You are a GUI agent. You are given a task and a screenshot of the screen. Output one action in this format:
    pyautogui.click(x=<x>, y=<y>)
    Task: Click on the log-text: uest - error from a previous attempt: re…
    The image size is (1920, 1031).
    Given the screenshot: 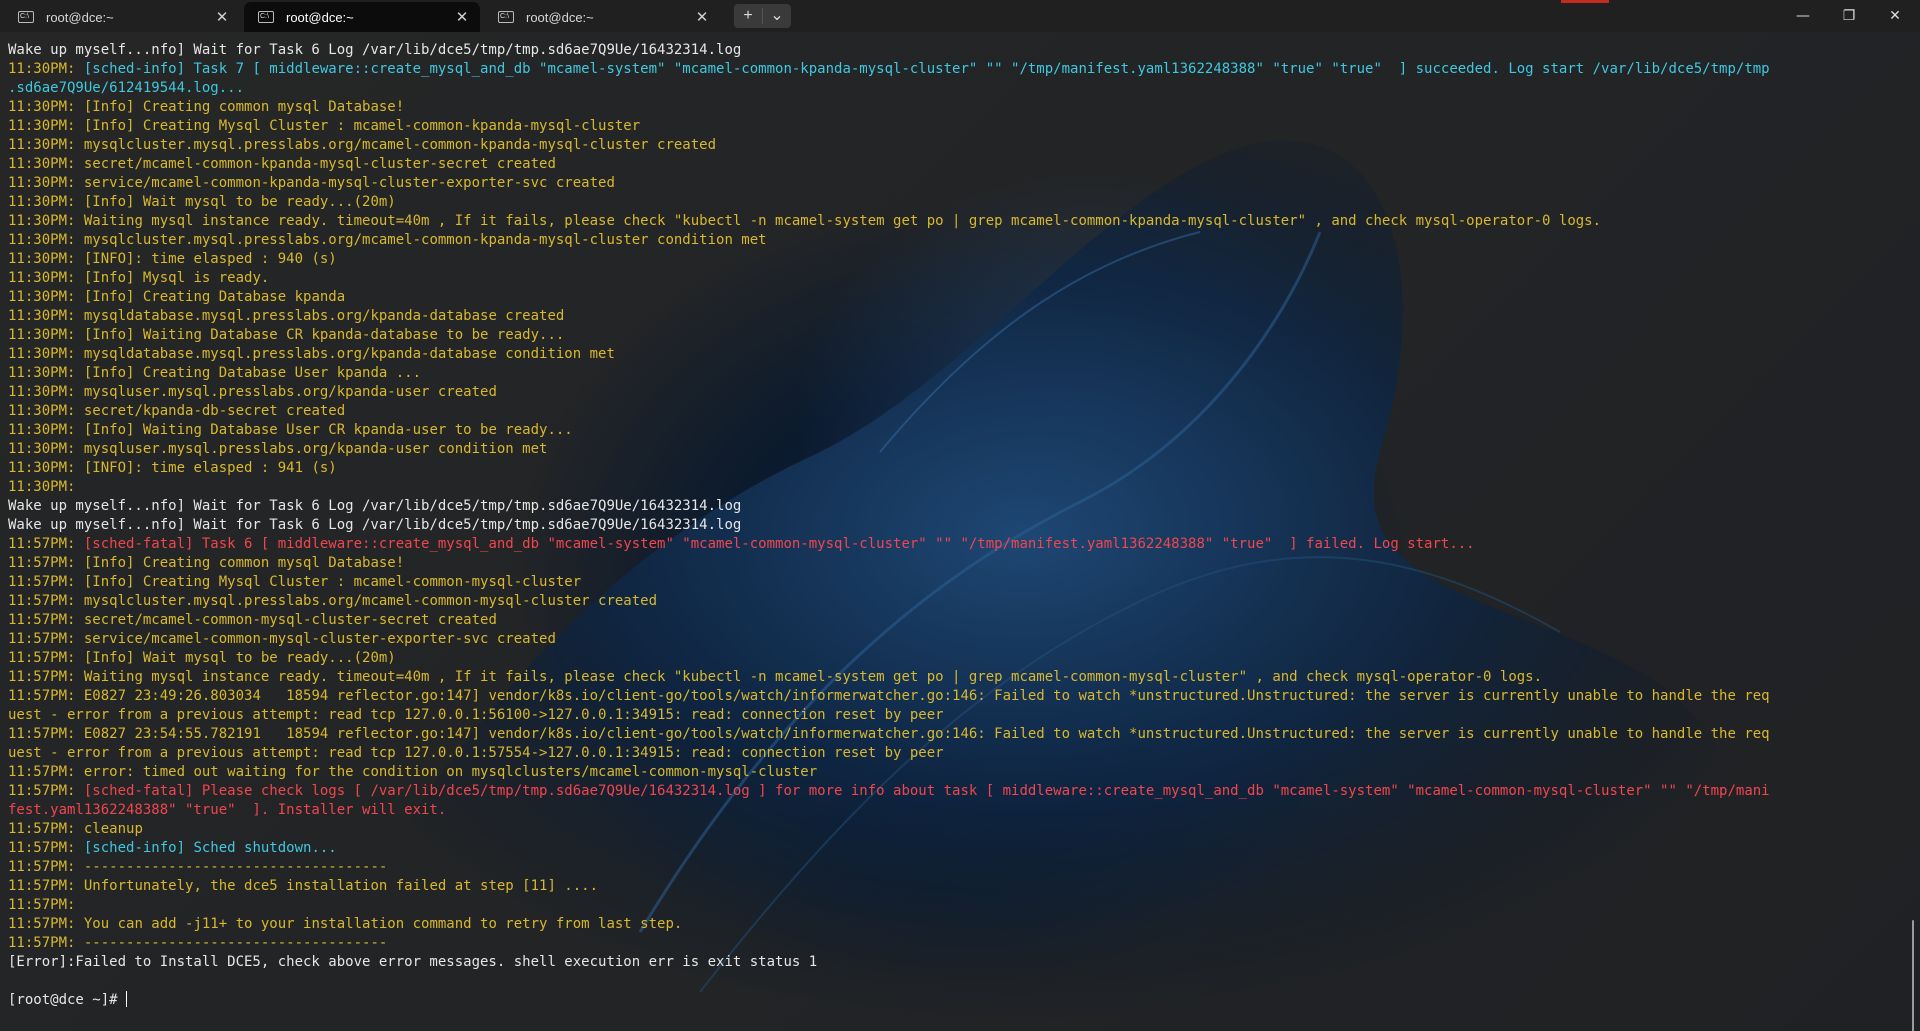 What is the action you would take?
    pyautogui.click(x=476, y=753)
    